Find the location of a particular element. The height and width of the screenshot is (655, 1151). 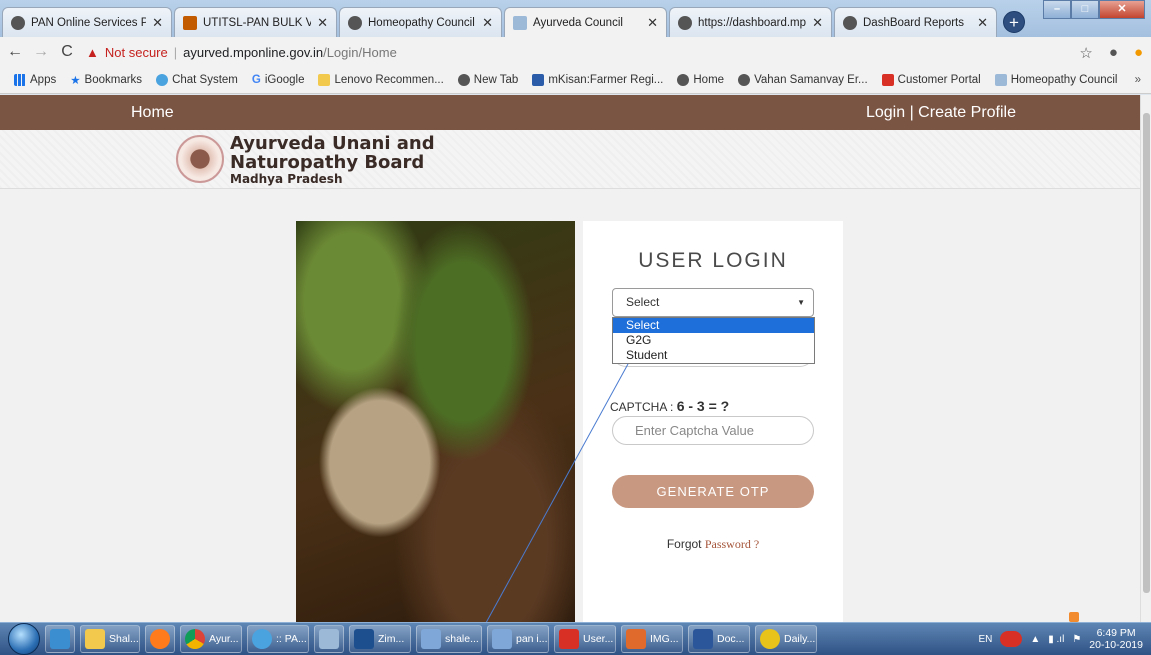

tab-pan-online: PAN Online Services Por ✕ is located at coordinates (87, 22).